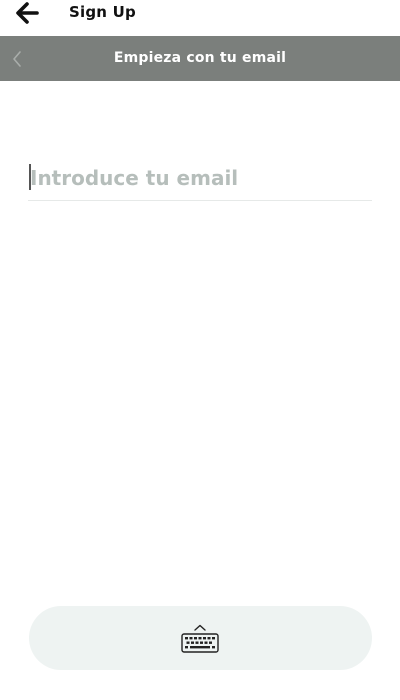 Image resolution: width=400 pixels, height=700 pixels. What do you see at coordinates (30, 177) in the screenshot?
I see `text-caret` at bounding box center [30, 177].